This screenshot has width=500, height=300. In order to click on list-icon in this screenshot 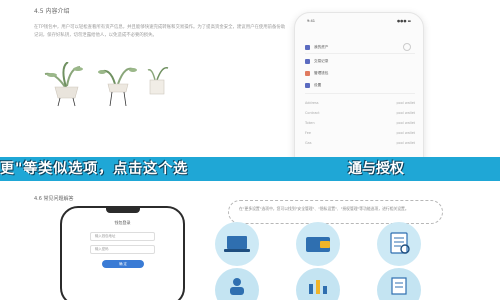, I will do `click(307, 61)`.